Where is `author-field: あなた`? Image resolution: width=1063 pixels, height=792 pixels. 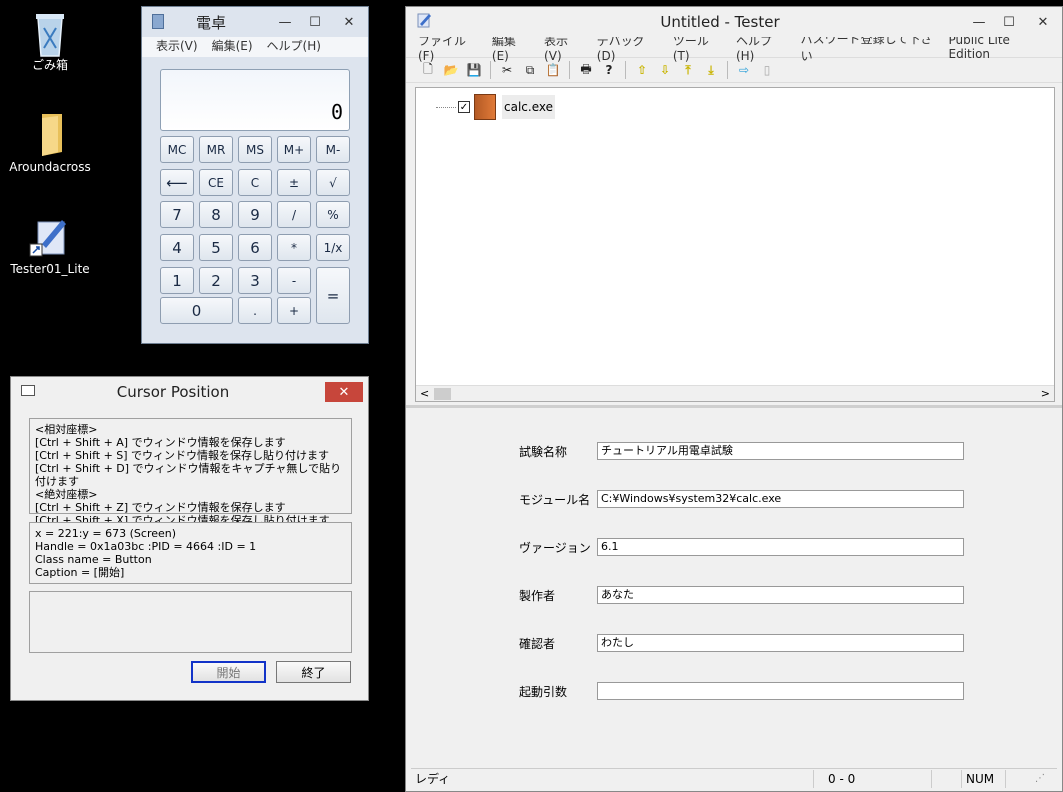 author-field: あなた is located at coordinates (780, 595).